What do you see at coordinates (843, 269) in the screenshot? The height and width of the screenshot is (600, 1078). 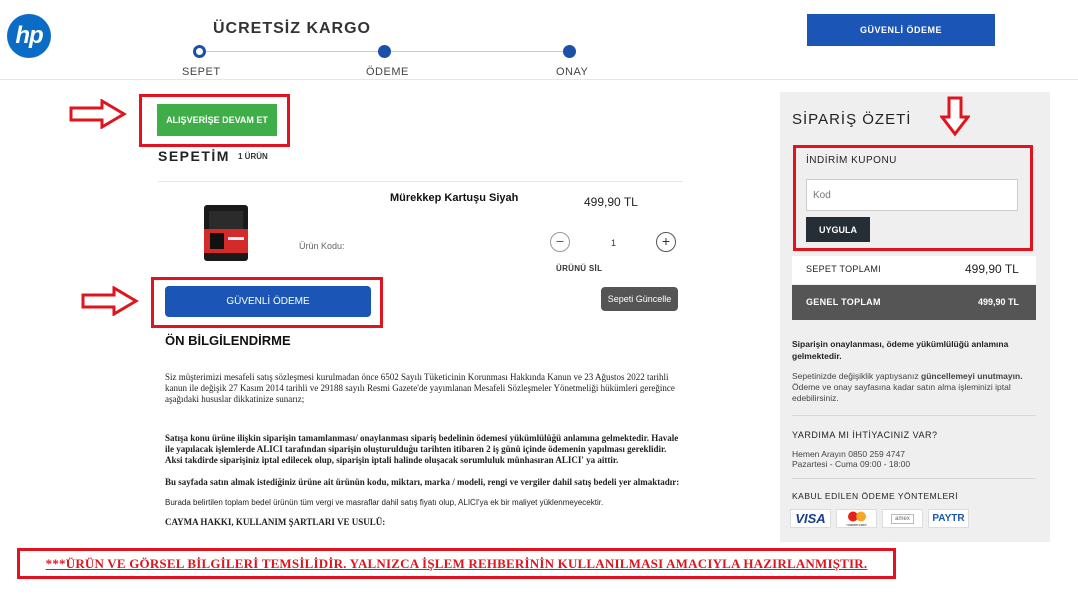 I see `subtotal-label: SEPET TOPLAMI` at bounding box center [843, 269].